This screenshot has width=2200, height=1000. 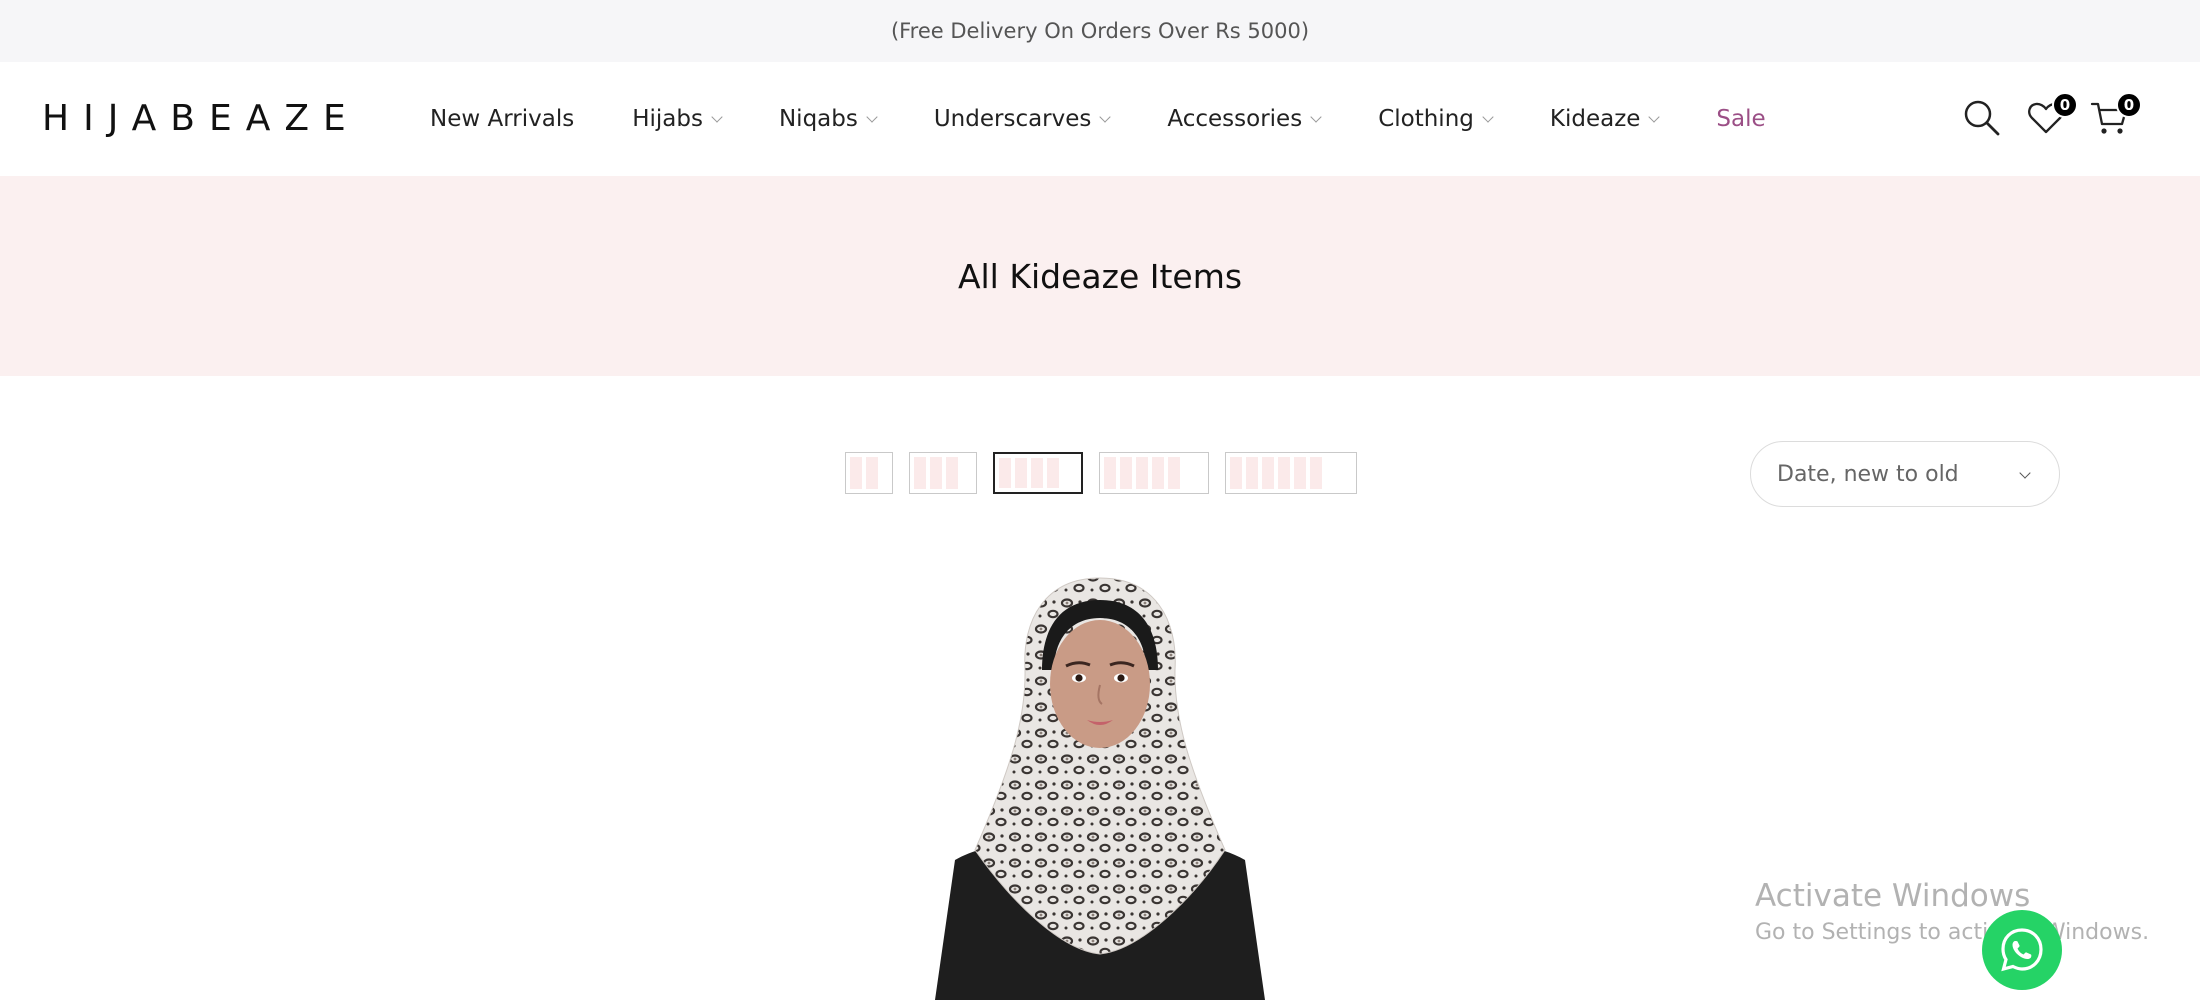 I want to click on nav-item-accessories: Accessories, so click(x=1244, y=119).